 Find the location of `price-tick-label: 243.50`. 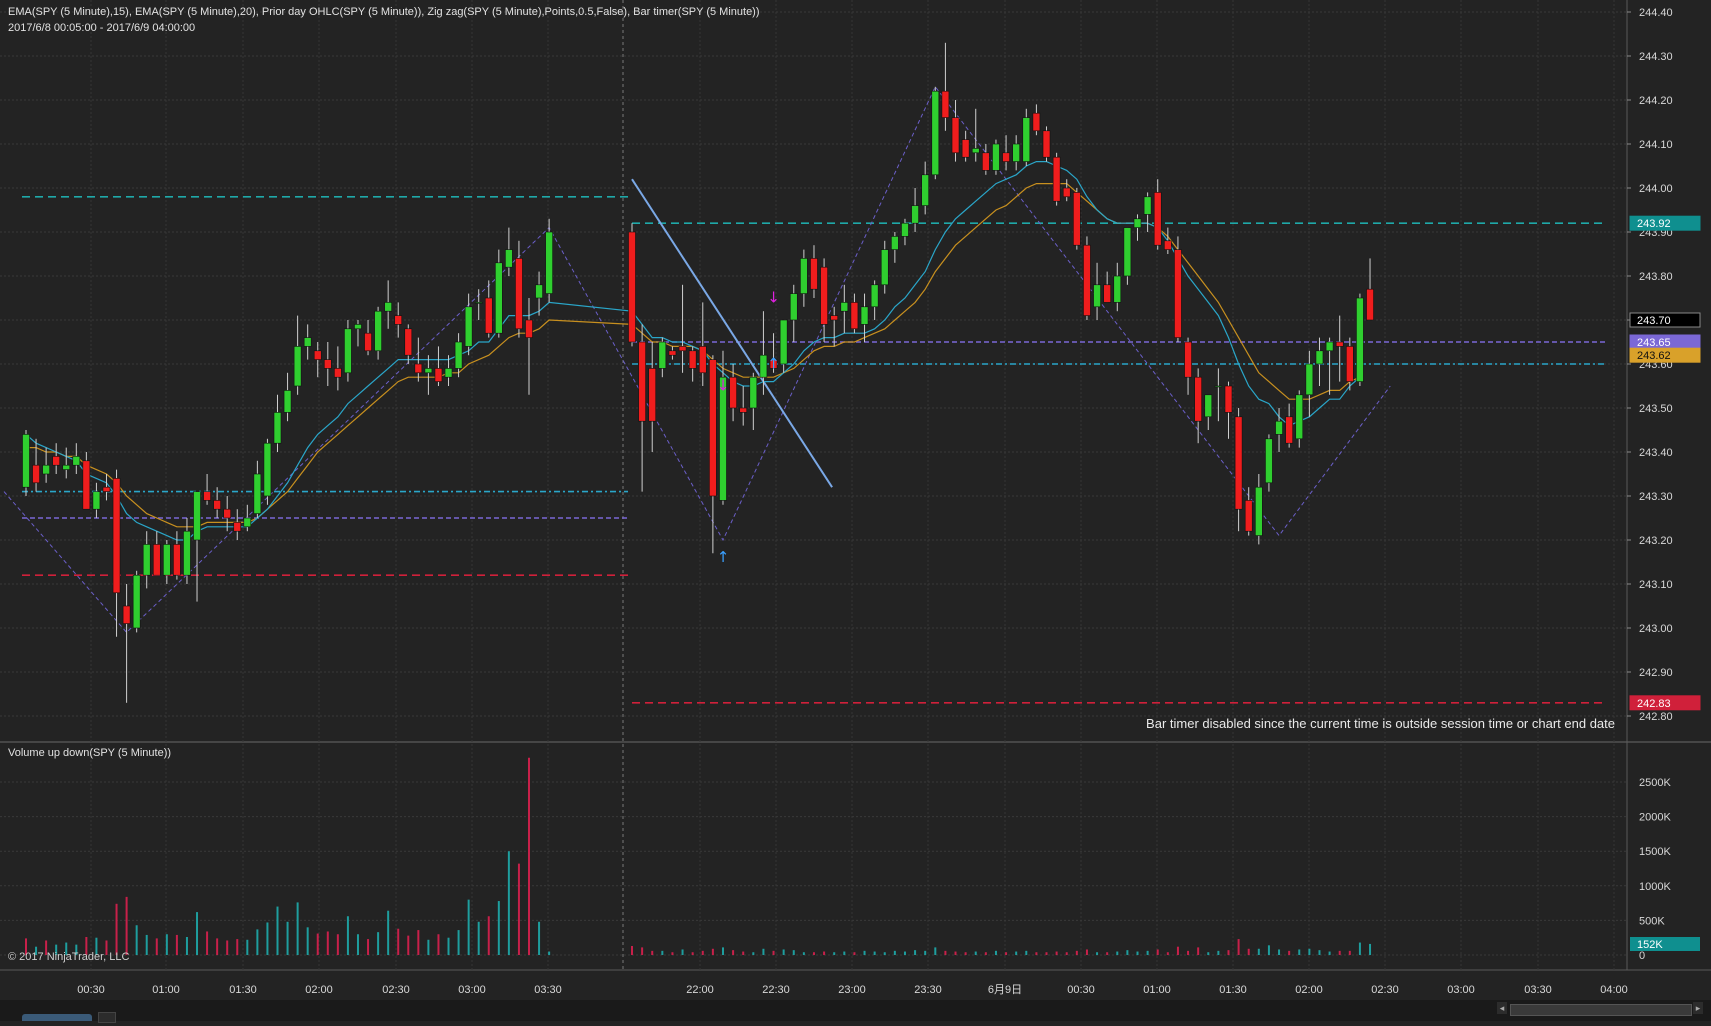

price-tick-label: 243.50 is located at coordinates (1656, 409).